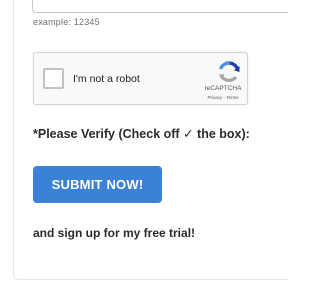 The image size is (320, 288). What do you see at coordinates (221, 134) in the screenshot?
I see `verify-text-end: the box):` at bounding box center [221, 134].